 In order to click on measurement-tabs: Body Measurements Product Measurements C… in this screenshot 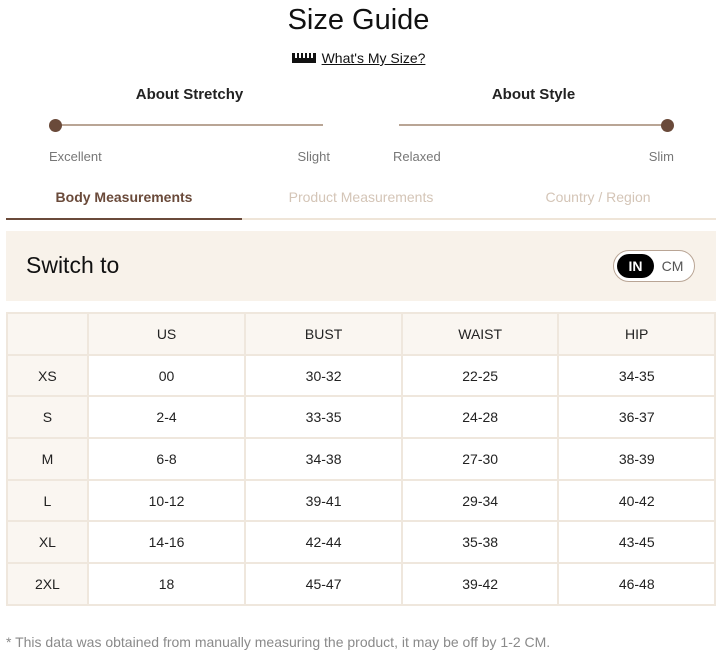, I will do `click(361, 204)`.